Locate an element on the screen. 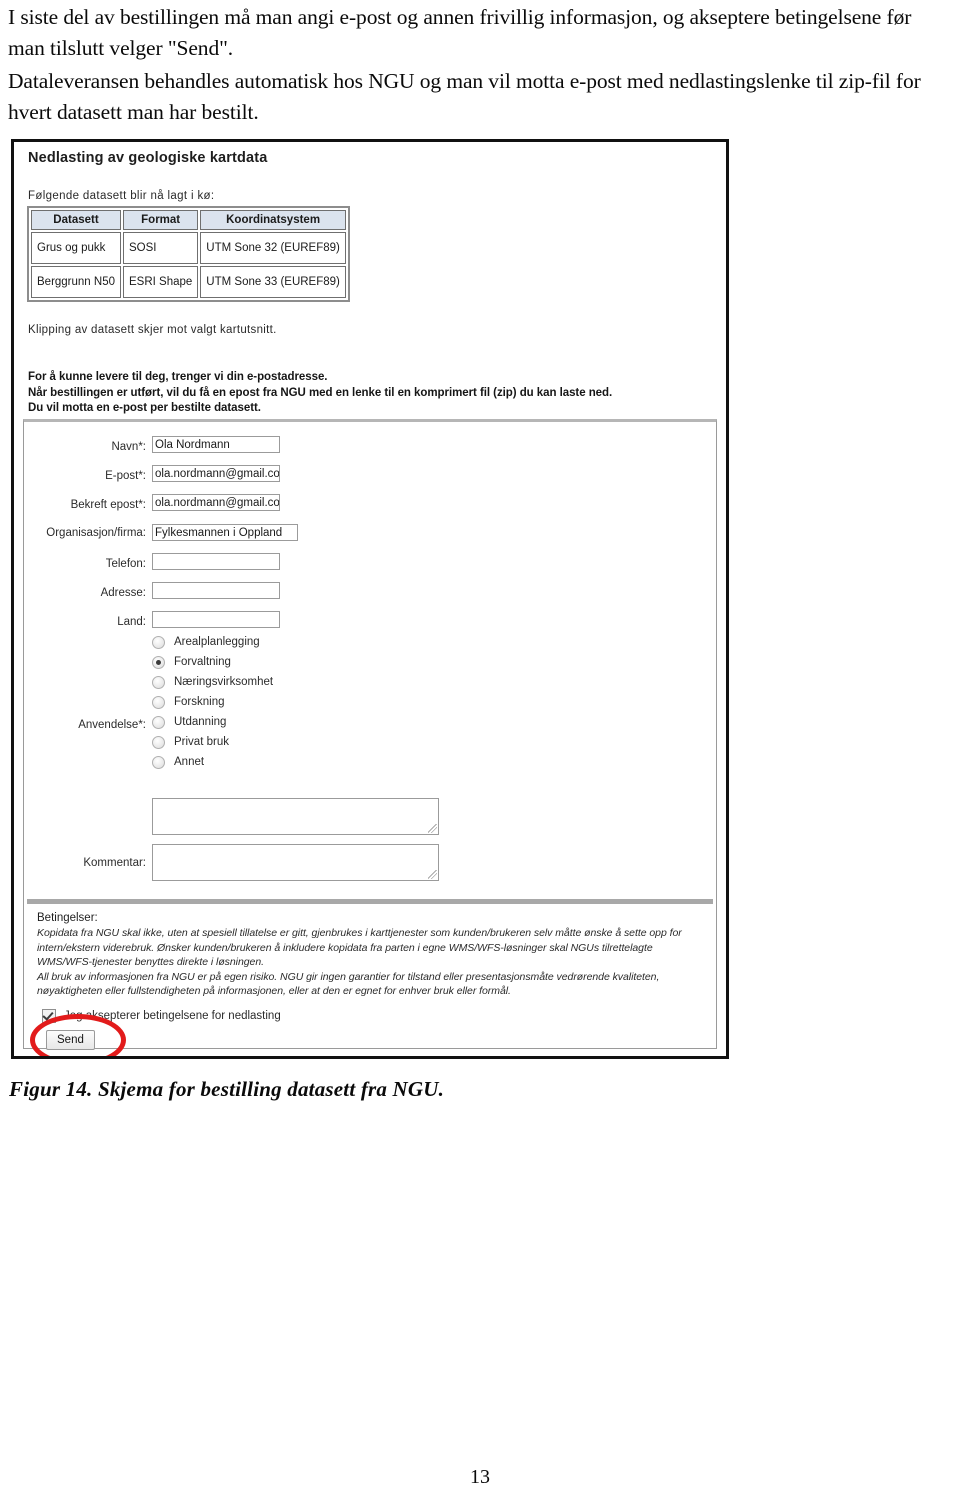 The height and width of the screenshot is (1511, 960). radio-option-privat-bruk: Privat bruk is located at coordinates (212, 742).